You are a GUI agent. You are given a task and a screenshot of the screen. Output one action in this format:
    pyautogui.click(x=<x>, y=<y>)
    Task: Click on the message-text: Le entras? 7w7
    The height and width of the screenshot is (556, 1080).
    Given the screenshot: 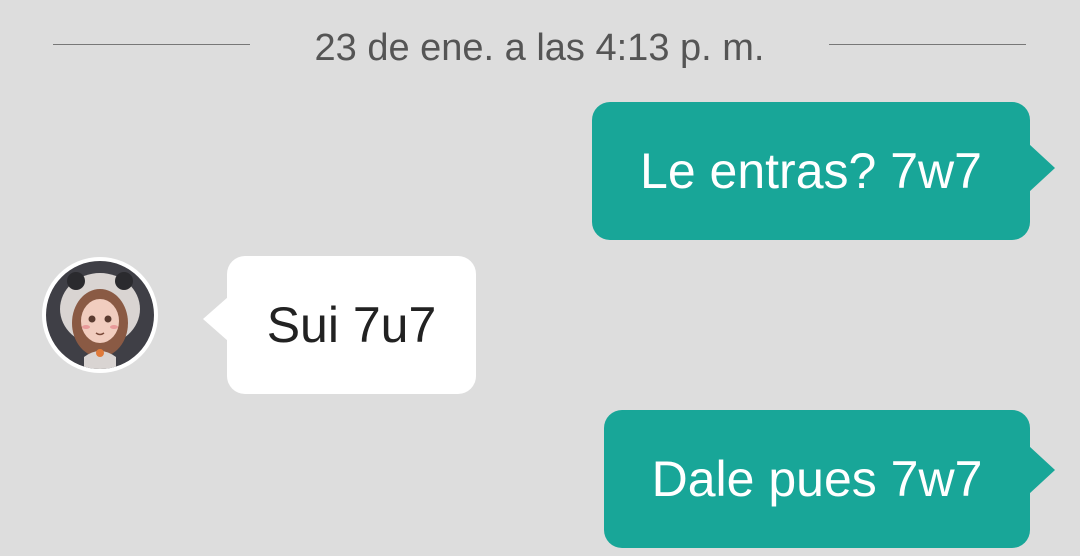 What is the action you would take?
    pyautogui.click(x=811, y=171)
    